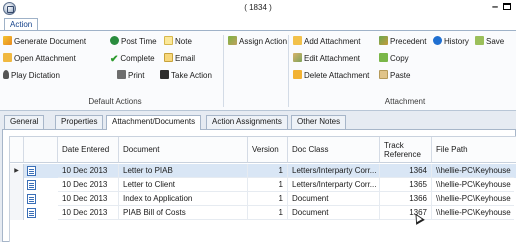  Describe the element at coordinates (402, 42) in the screenshot. I see `precedent-button: Precedent` at that location.